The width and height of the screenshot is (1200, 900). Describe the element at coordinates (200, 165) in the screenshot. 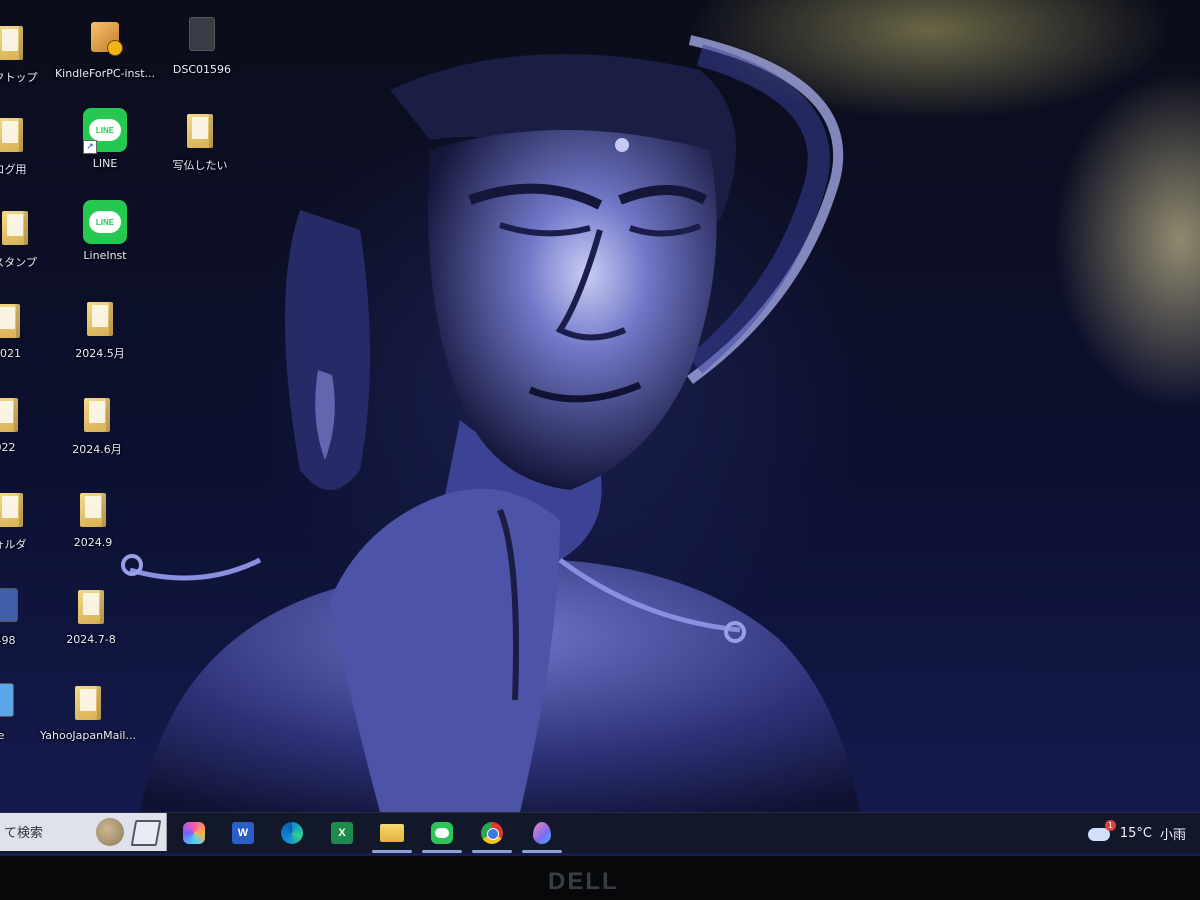

I see `desktop-icon-label: 写仏したい` at that location.